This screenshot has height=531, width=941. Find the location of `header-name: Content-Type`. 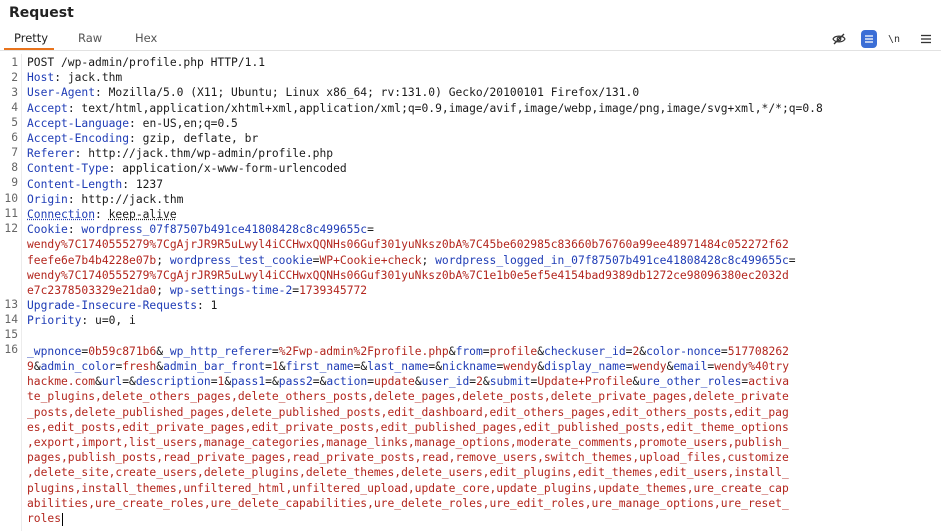

header-name: Content-Type is located at coordinates (68, 168).